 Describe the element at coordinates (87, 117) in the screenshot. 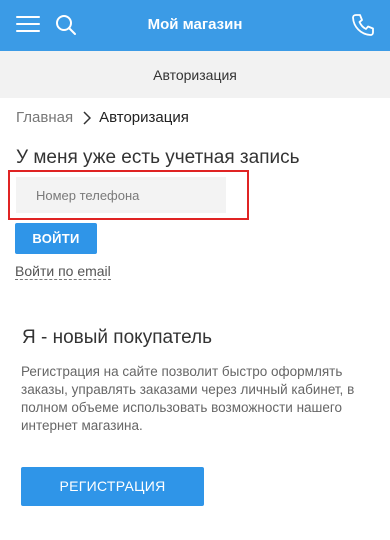

I see `chevron-right-icon` at that location.